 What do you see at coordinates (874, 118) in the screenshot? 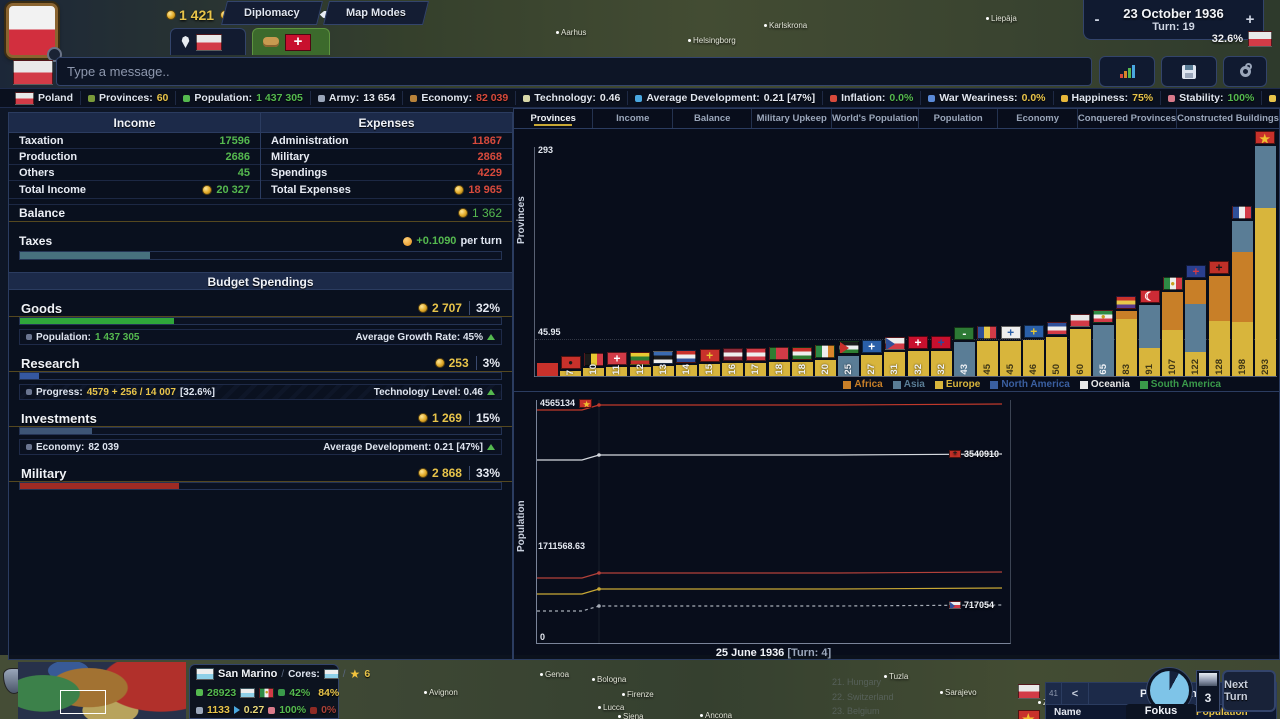
I see `chart-tab-world-s-population: World's Population` at bounding box center [874, 118].